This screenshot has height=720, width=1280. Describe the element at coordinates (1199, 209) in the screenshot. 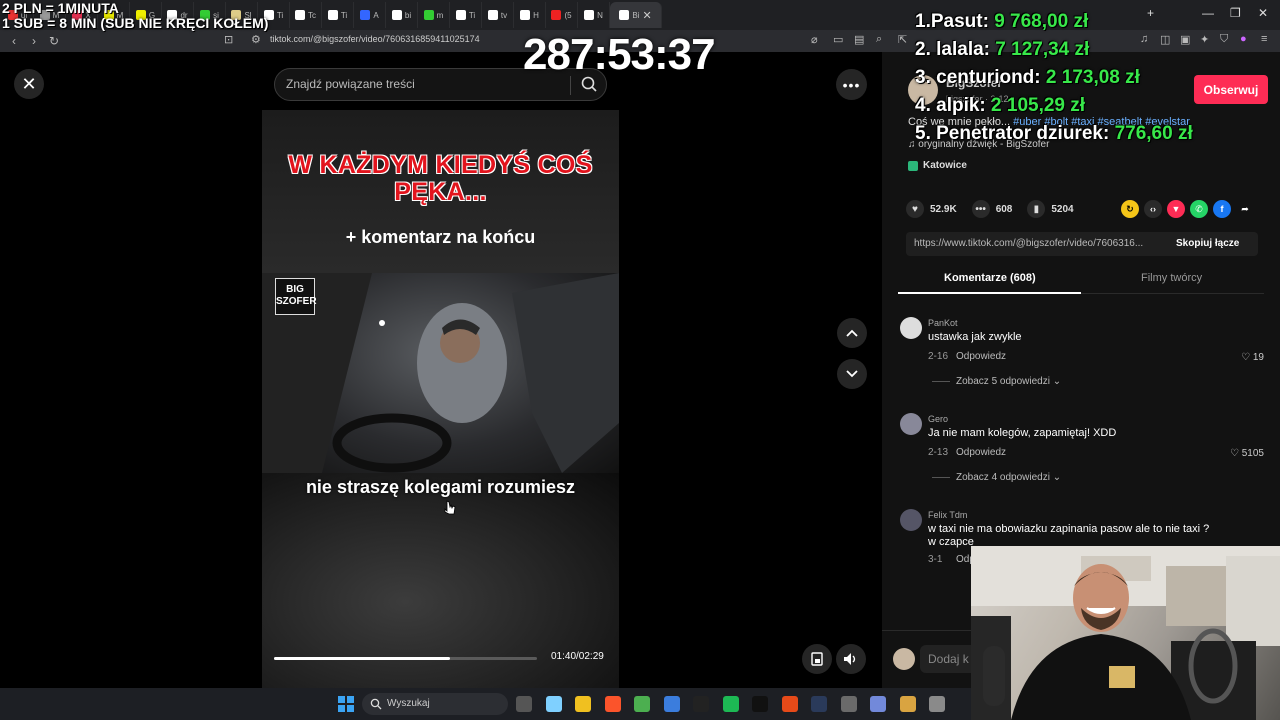

I see `whatsapp-icon: ✆` at that location.